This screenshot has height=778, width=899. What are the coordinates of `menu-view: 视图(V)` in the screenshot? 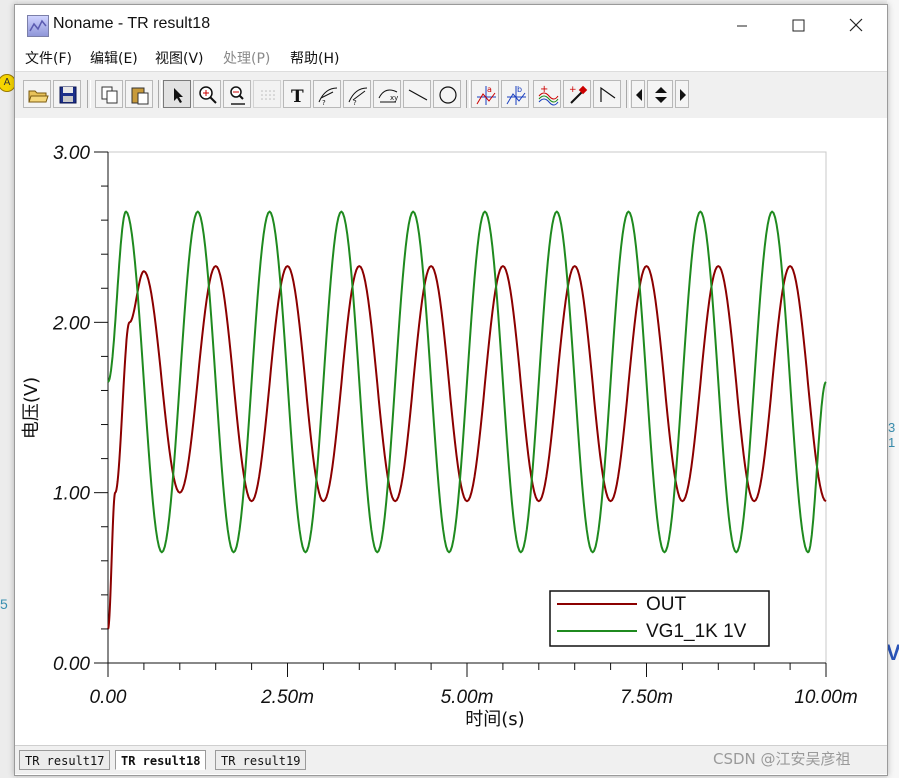 It's located at (179, 58).